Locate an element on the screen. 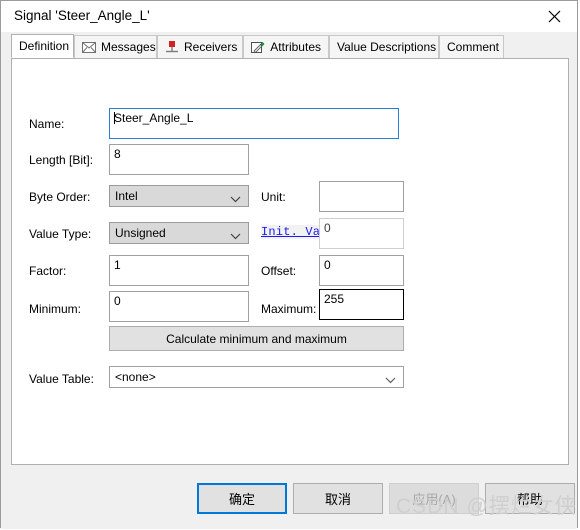 Image resolution: width=580 pixels, height=530 pixels. help-button: 帮助 is located at coordinates (530, 498).